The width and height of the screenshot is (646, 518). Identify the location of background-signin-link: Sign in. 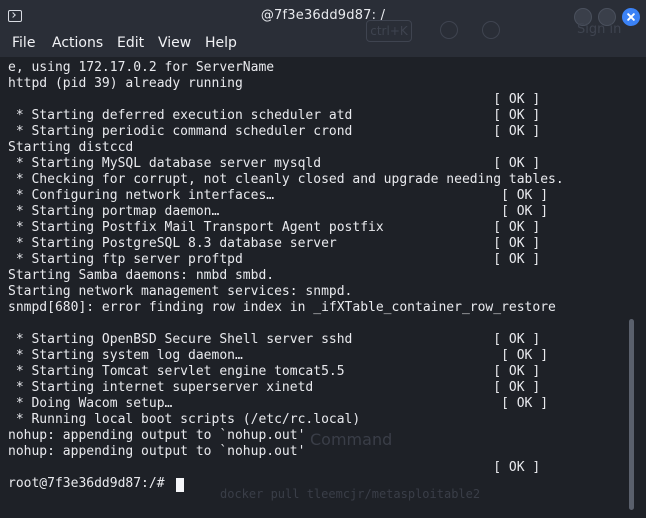
(599, 29).